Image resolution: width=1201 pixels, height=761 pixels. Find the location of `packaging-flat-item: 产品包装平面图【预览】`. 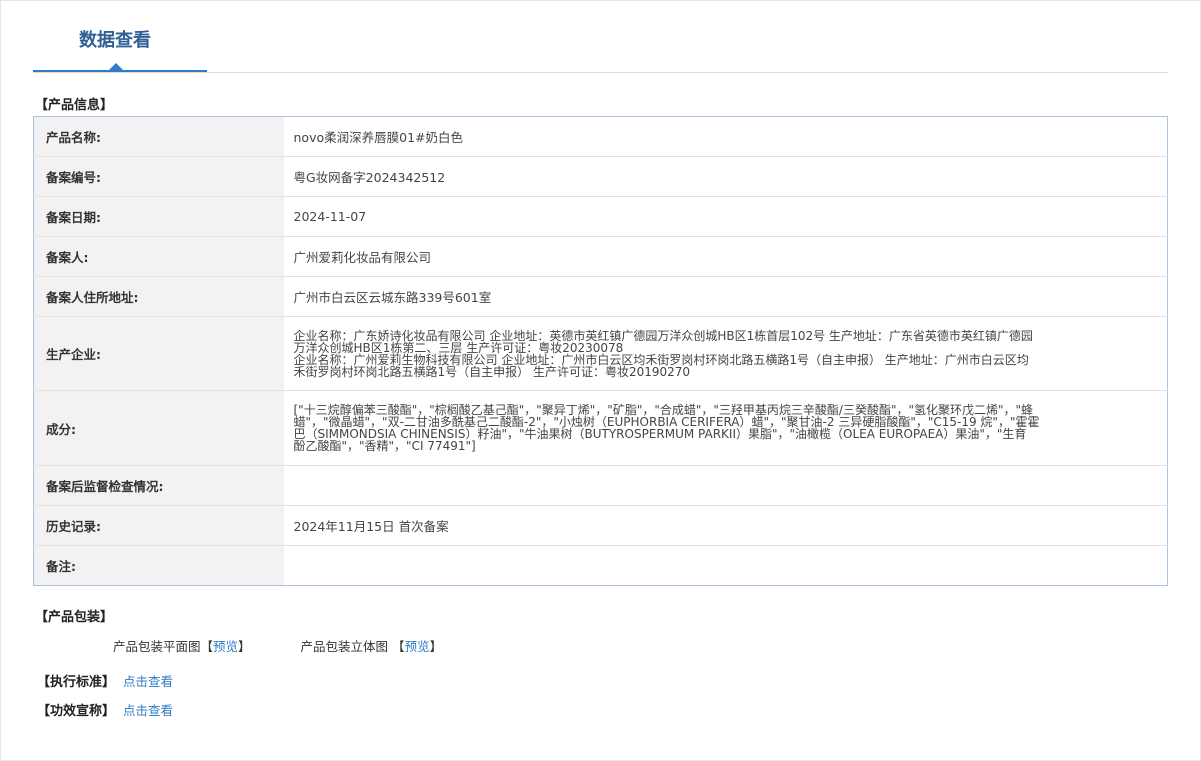

packaging-flat-item: 产品包装平面图【预览】 is located at coordinates (182, 647).